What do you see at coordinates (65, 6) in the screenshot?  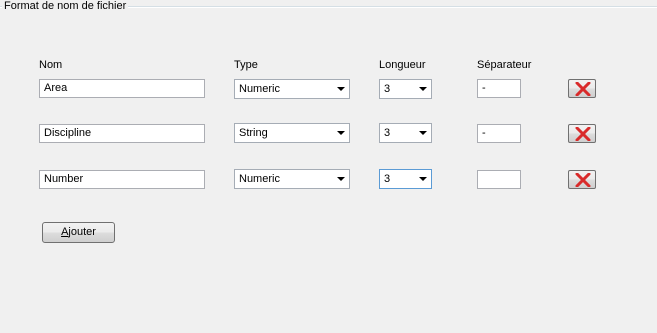 I see `groupbox-title: Format de nom de fichier` at bounding box center [65, 6].